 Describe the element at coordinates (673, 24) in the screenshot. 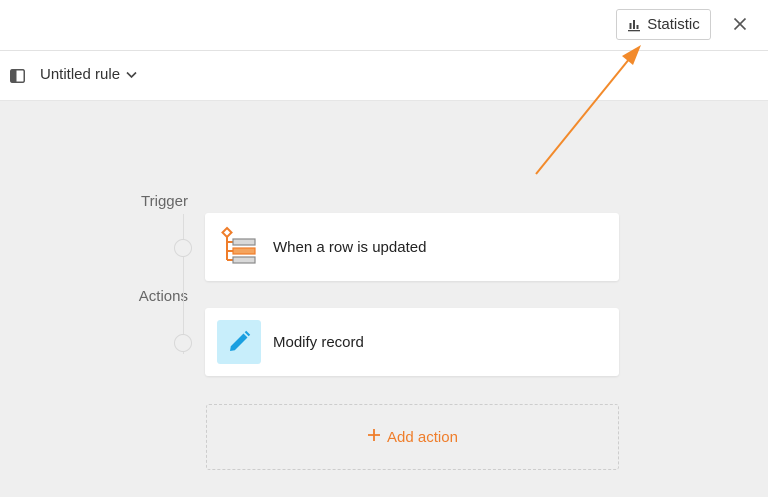

I see `statistic-label: Statistic` at that location.